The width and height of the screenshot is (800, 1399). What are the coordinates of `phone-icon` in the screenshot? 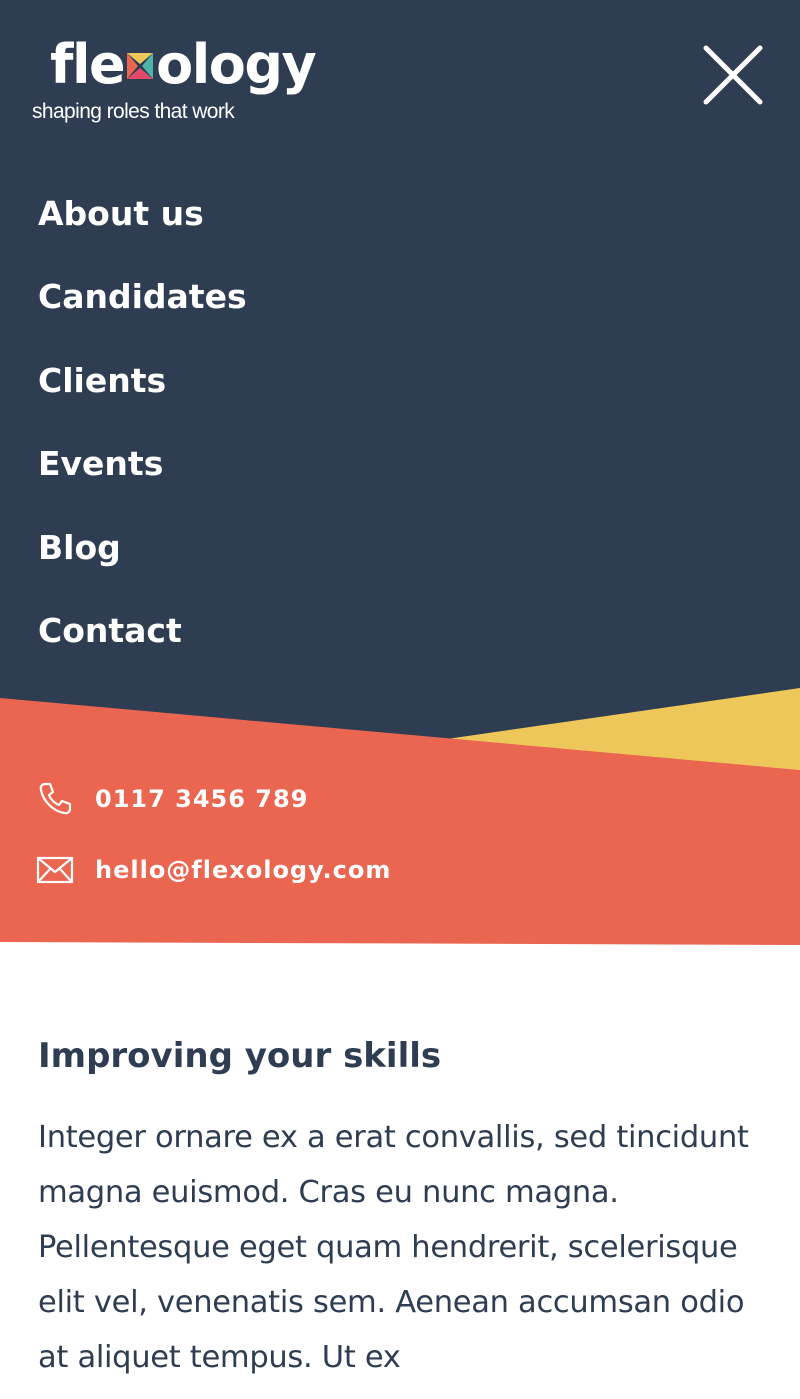 It's located at (55, 798).